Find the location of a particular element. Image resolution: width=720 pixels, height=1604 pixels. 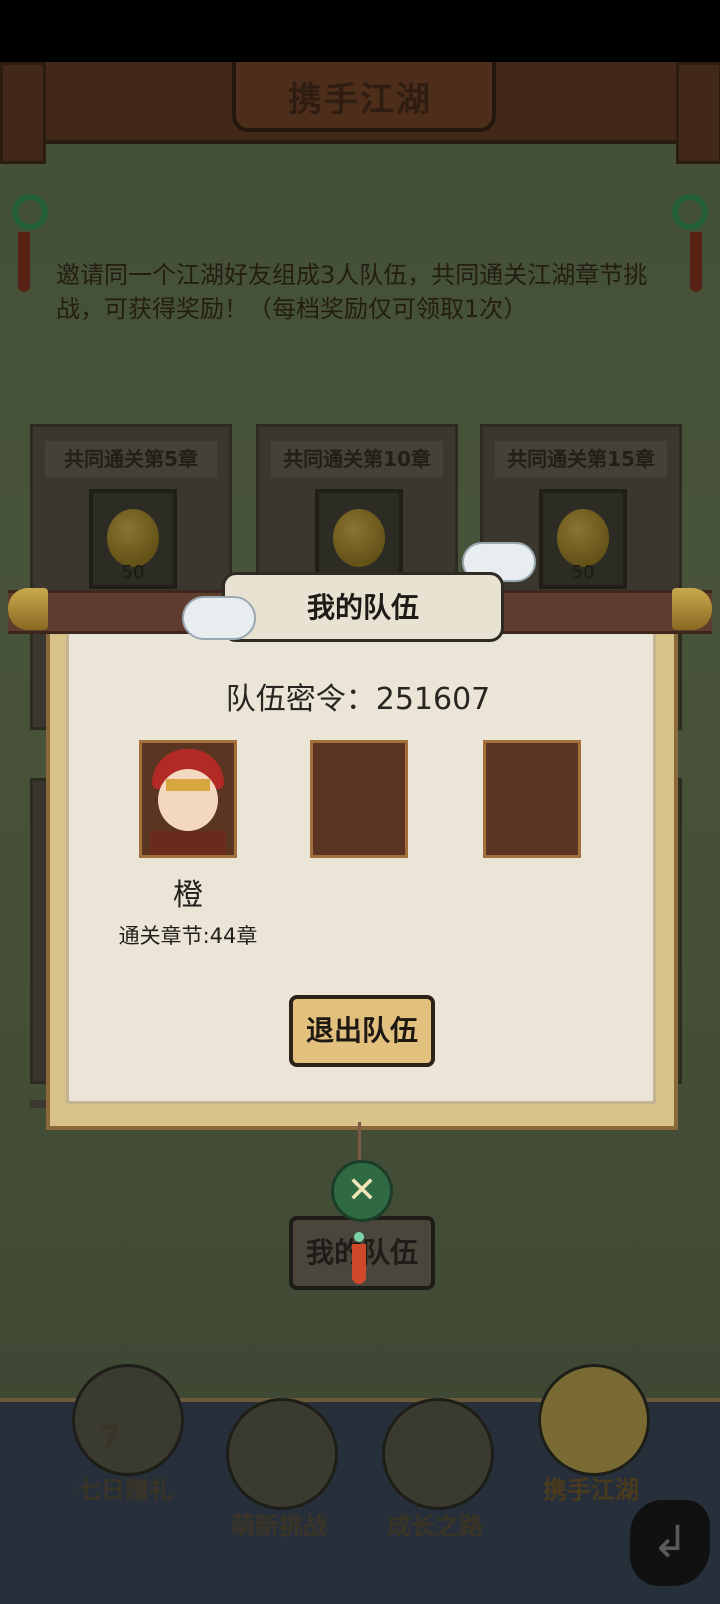

book-icon is located at coordinates (438, 1454).